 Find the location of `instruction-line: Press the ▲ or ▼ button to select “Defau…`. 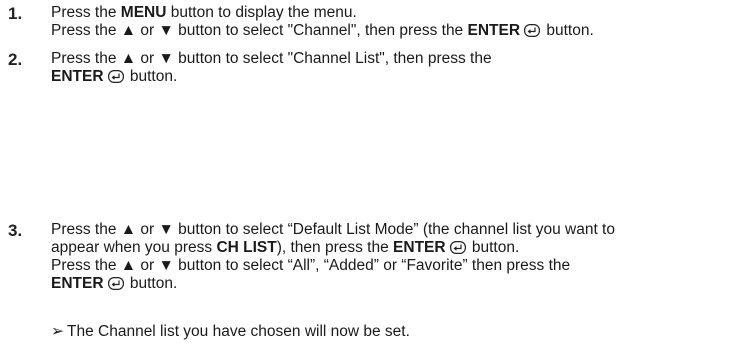

instruction-line: Press the ▲ or ▼ button to select “Defau… is located at coordinates (333, 229).